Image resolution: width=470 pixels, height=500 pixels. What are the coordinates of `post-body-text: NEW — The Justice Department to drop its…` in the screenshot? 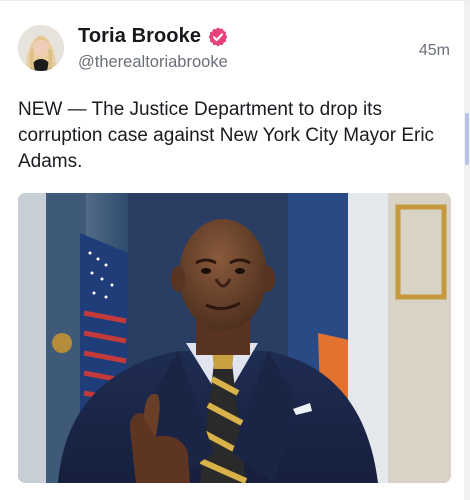 It's located at (226, 135).